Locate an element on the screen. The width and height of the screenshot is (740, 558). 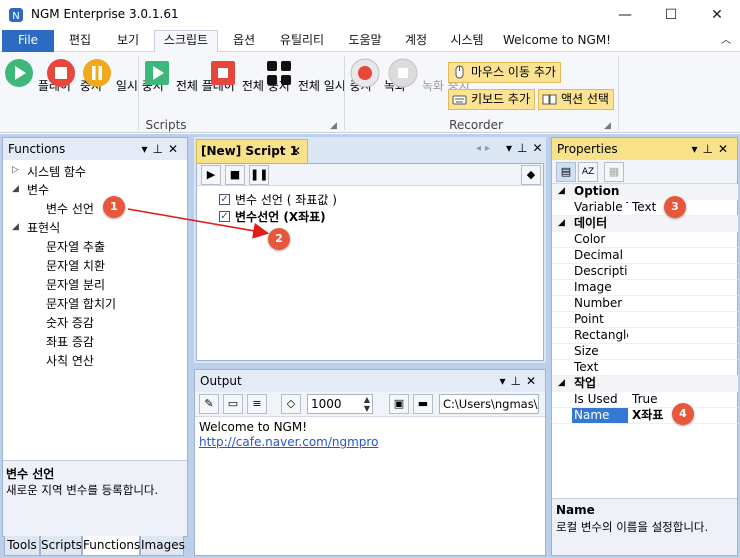
annotation-badge-4: 4 is located at coordinates (683, 414).